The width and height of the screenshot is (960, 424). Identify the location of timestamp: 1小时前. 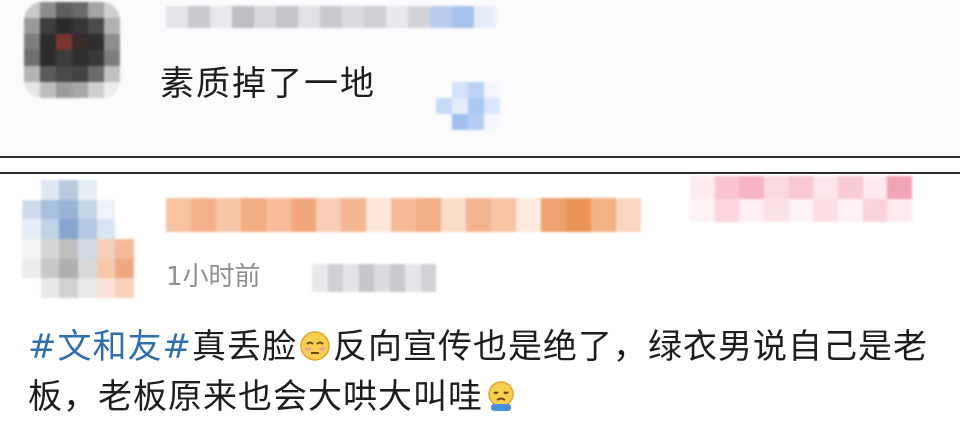
(213, 277).